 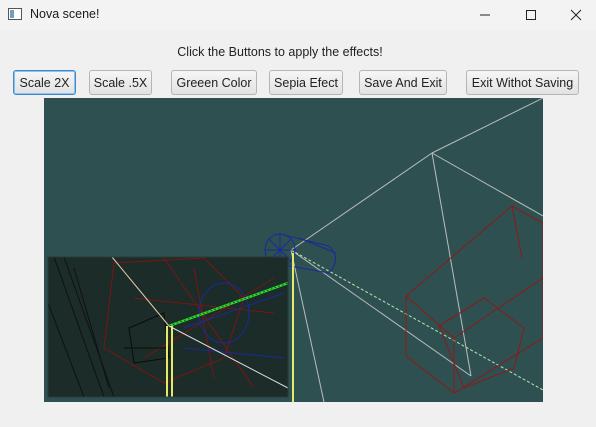 I want to click on save-and-exit-button: Save And Exit, so click(x=403, y=82).